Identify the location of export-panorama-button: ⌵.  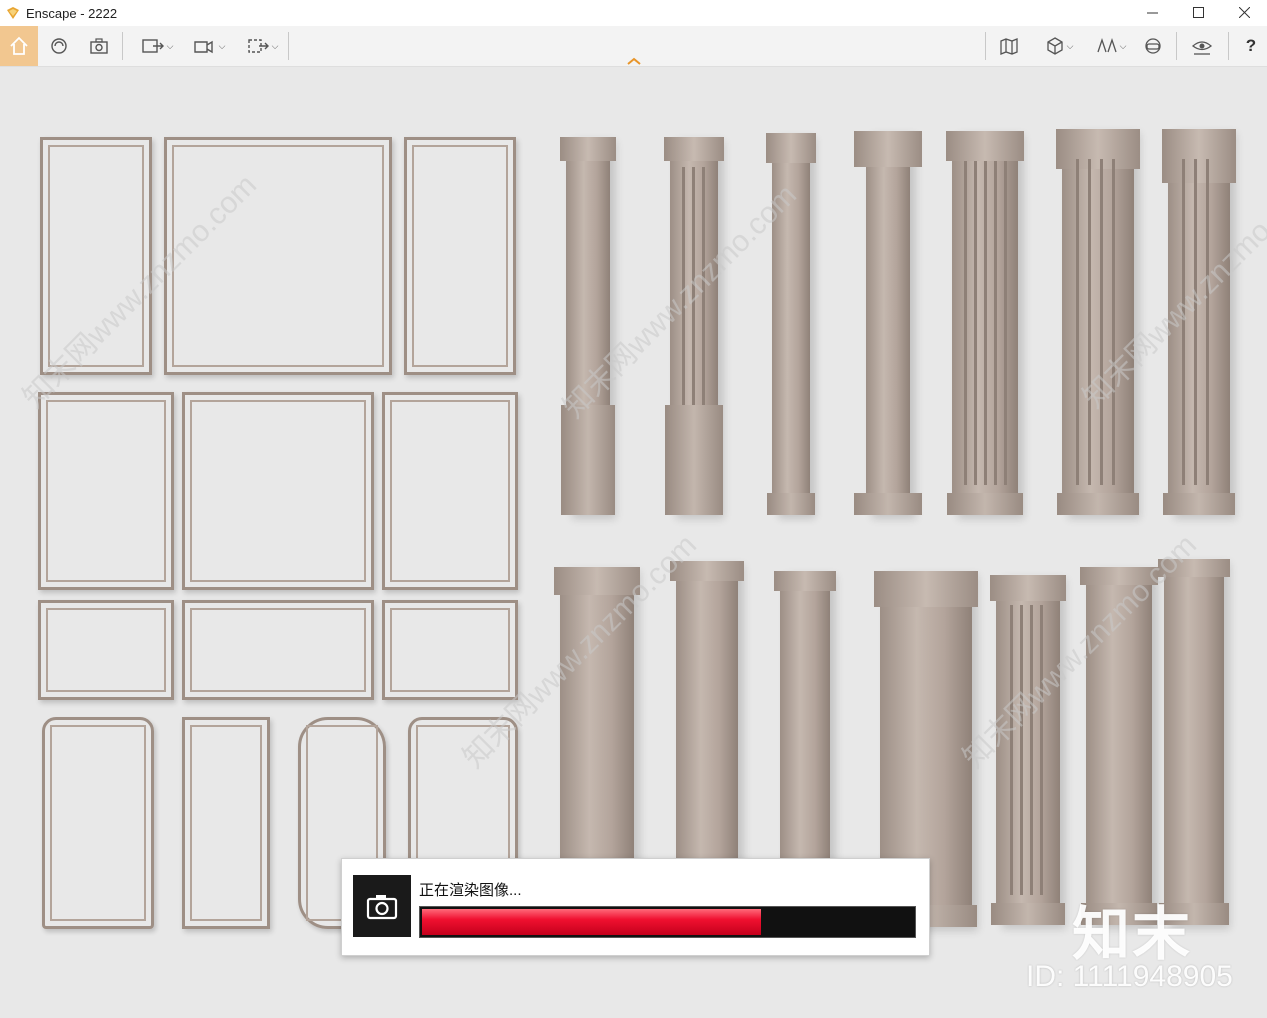
(262, 46).